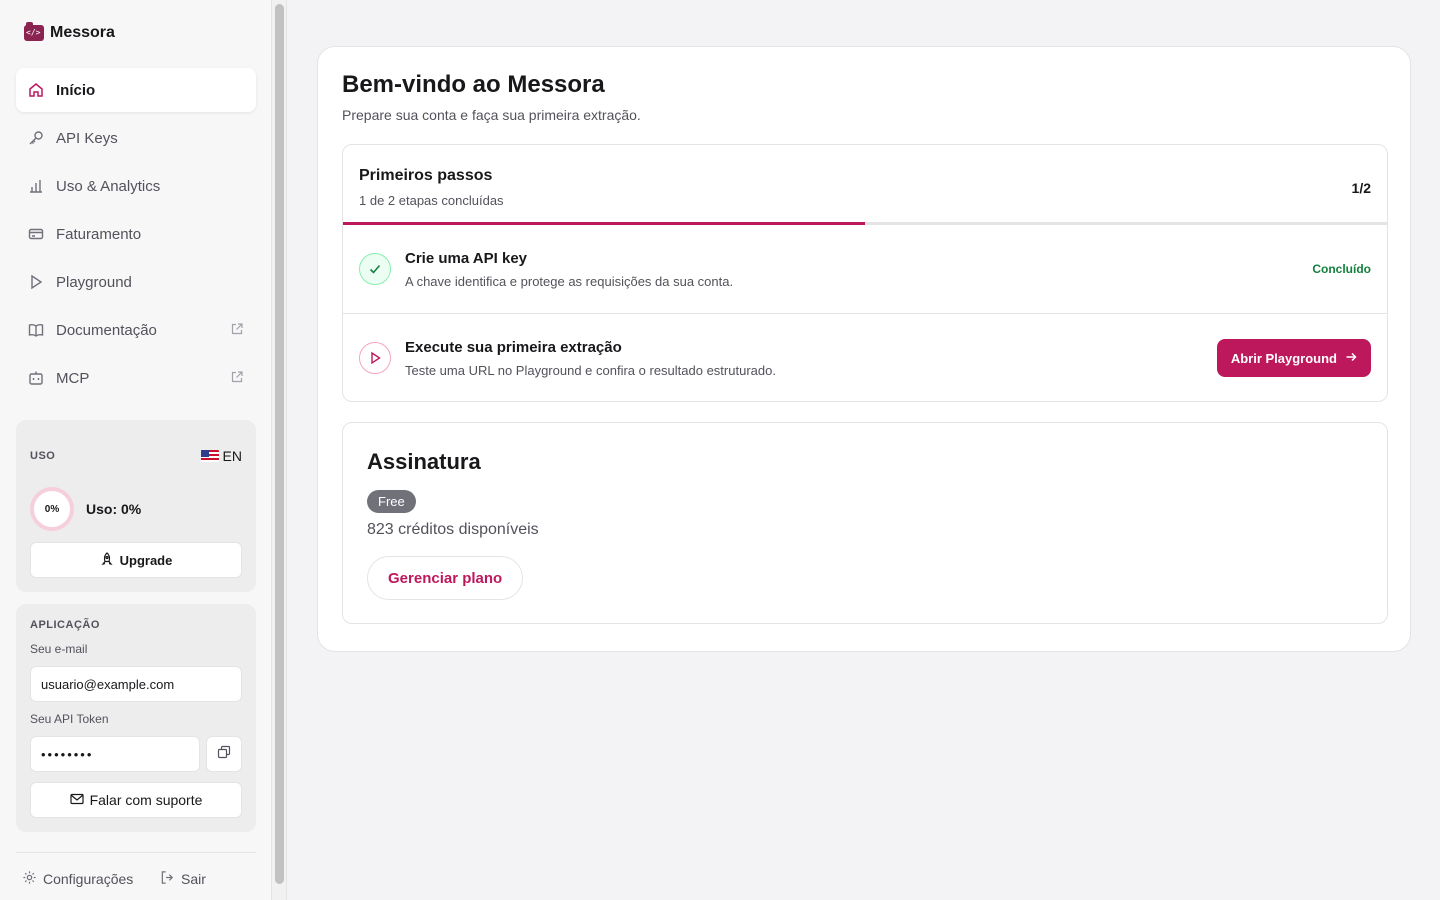 This screenshot has width=1440, height=900. What do you see at coordinates (59, 649) in the screenshot?
I see `email-label: Seu e-mail` at bounding box center [59, 649].